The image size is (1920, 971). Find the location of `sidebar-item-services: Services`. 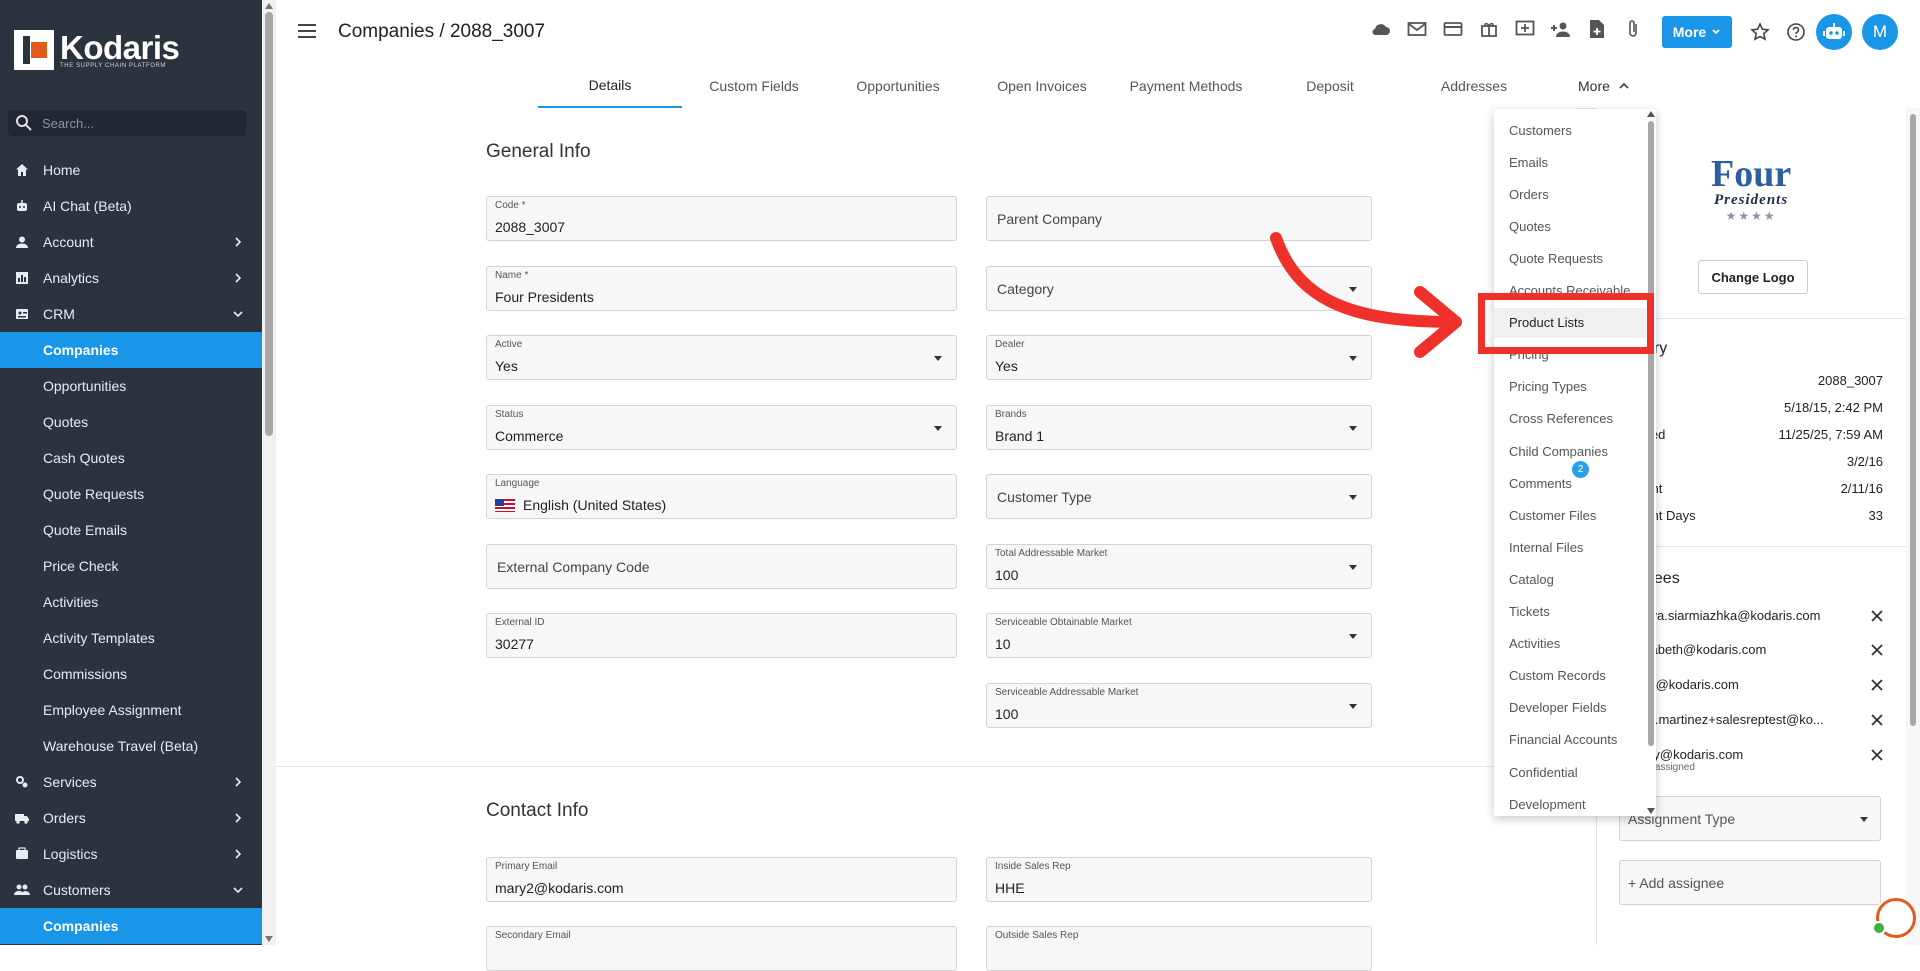

sidebar-item-services: Services is located at coordinates (131, 782).